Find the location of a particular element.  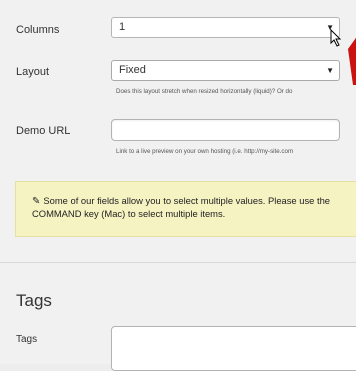

columns-select-value: 1 is located at coordinates (122, 27).